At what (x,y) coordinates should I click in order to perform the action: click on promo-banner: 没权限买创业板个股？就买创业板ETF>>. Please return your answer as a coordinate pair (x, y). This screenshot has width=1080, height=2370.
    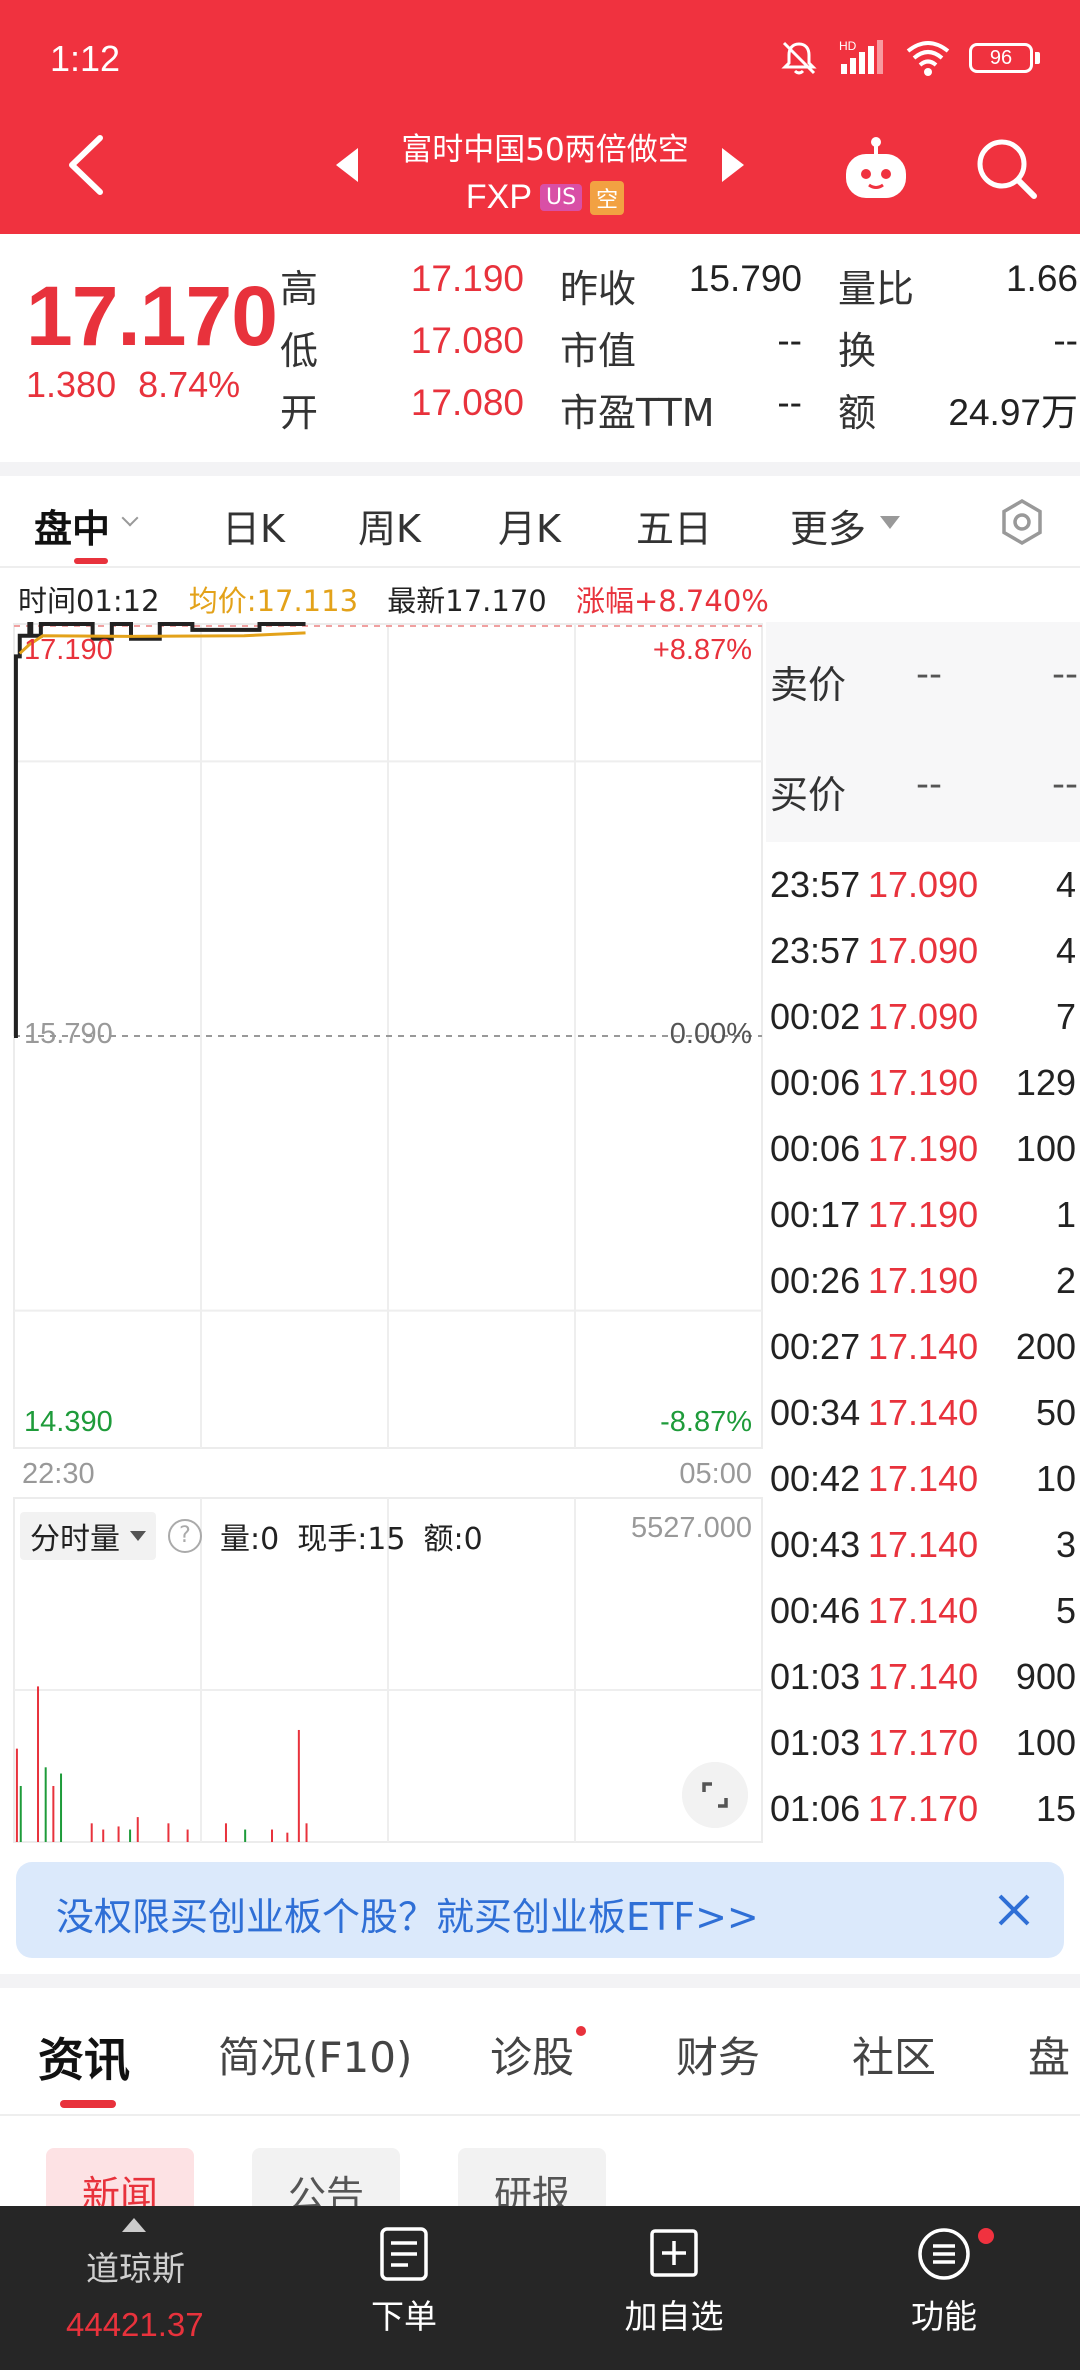
    Looking at the image, I should click on (540, 1910).